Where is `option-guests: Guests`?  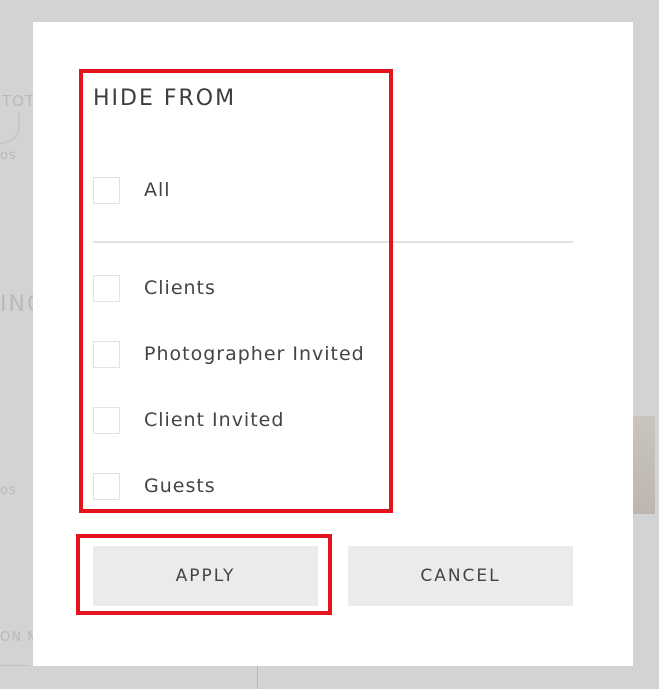 option-guests: Guests is located at coordinates (154, 486).